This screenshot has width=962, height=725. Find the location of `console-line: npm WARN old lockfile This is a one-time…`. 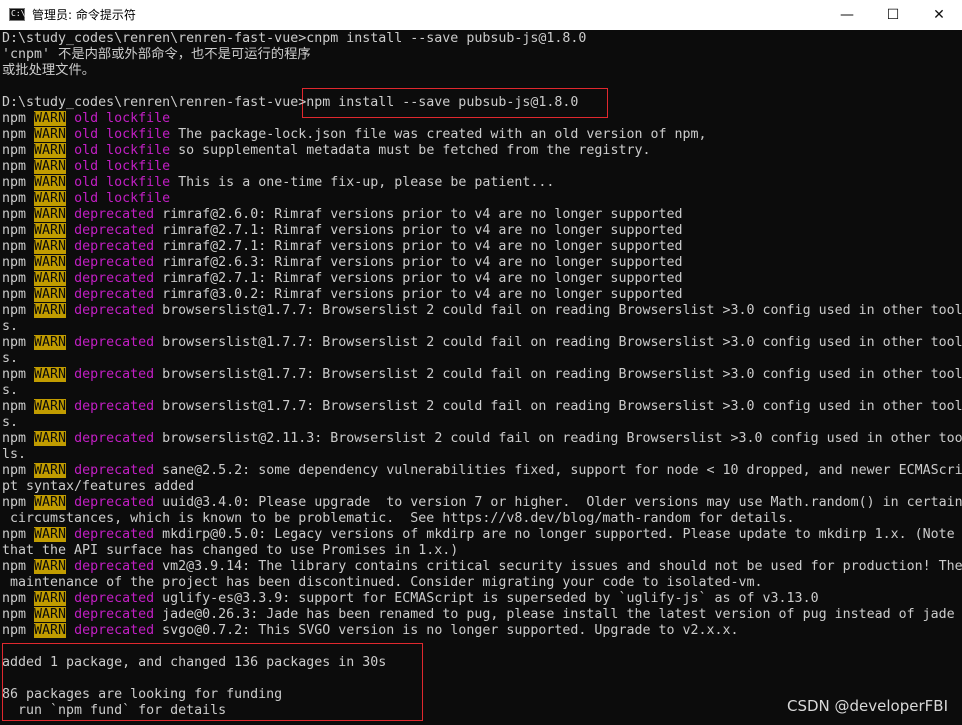

console-line: npm WARN old lockfile This is a one-time… is located at coordinates (278, 183).